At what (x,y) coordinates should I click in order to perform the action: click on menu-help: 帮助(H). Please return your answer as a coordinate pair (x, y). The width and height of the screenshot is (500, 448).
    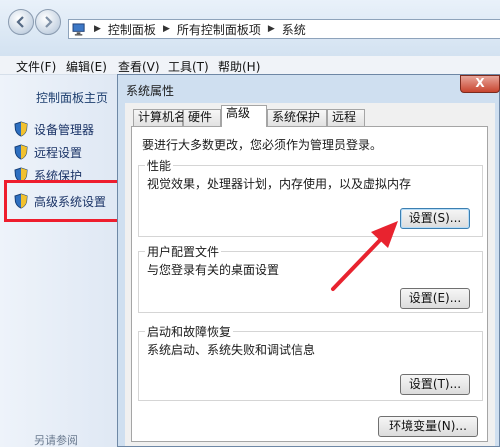
    Looking at the image, I should click on (239, 66).